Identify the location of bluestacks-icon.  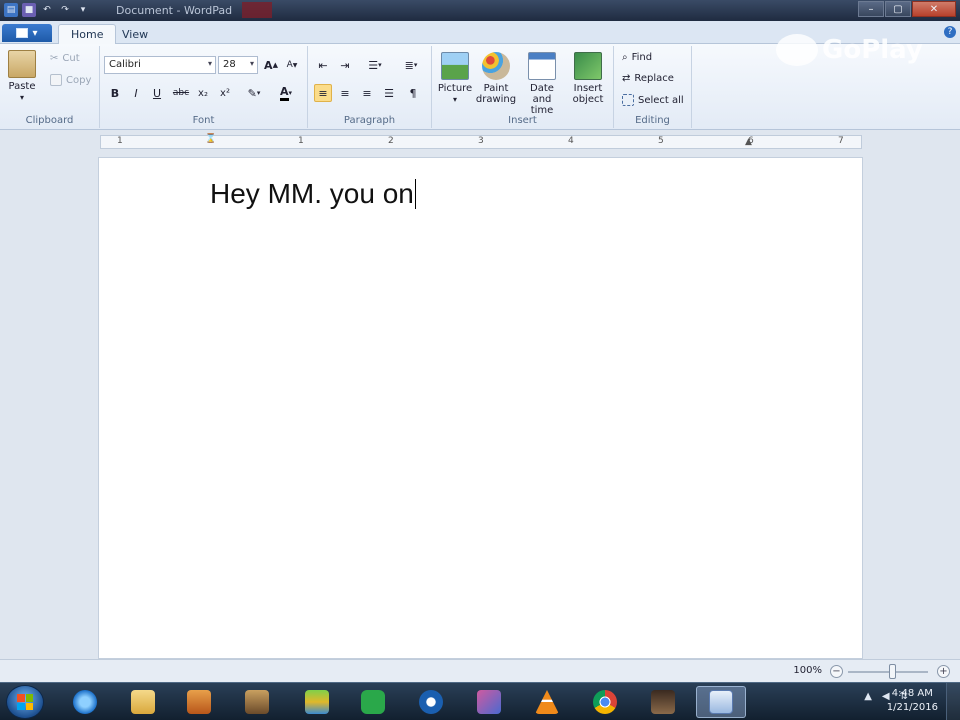
(317, 702).